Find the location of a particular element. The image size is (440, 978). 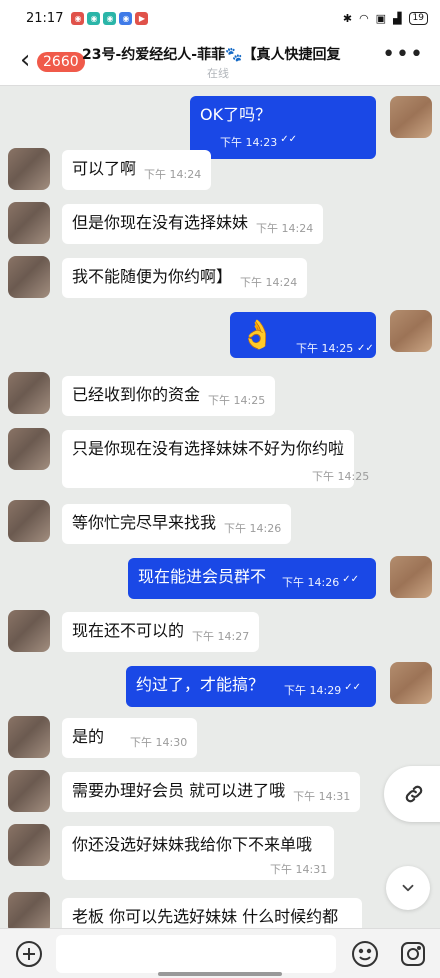

message-time: 下午 14:23 is located at coordinates (249, 142).